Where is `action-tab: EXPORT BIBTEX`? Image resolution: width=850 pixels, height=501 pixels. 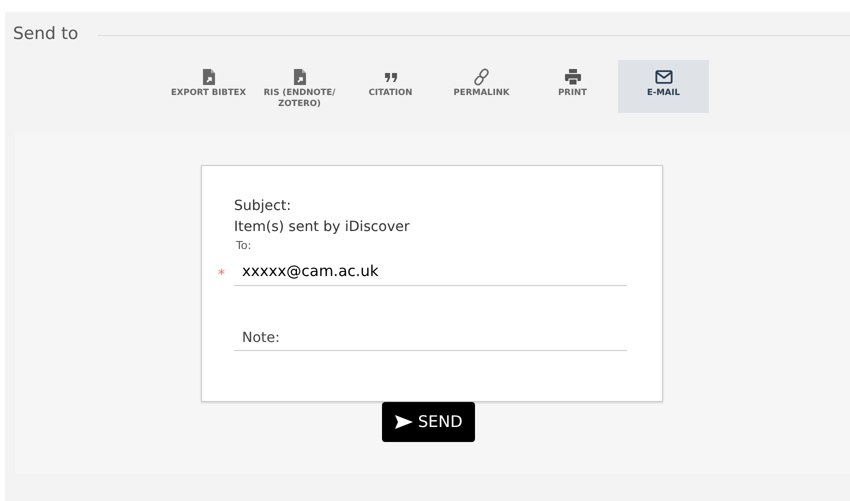 action-tab: EXPORT BIBTEX is located at coordinates (208, 96).